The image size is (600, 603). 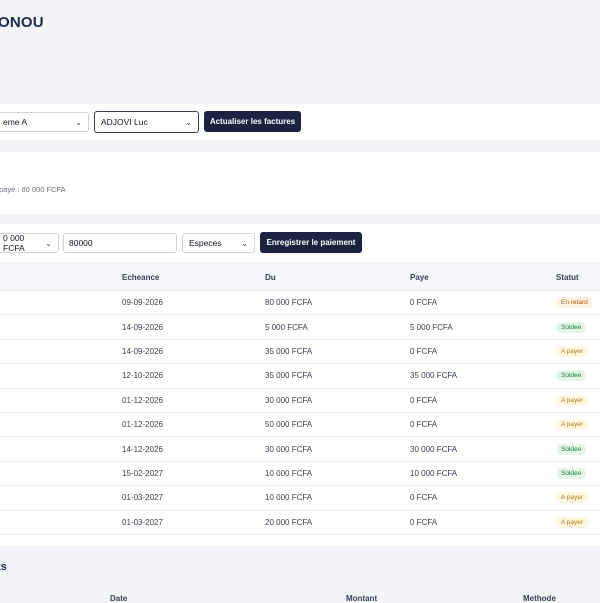 What do you see at coordinates (311, 242) in the screenshot?
I see `save-payment-button: Enregistrer le paiement` at bounding box center [311, 242].